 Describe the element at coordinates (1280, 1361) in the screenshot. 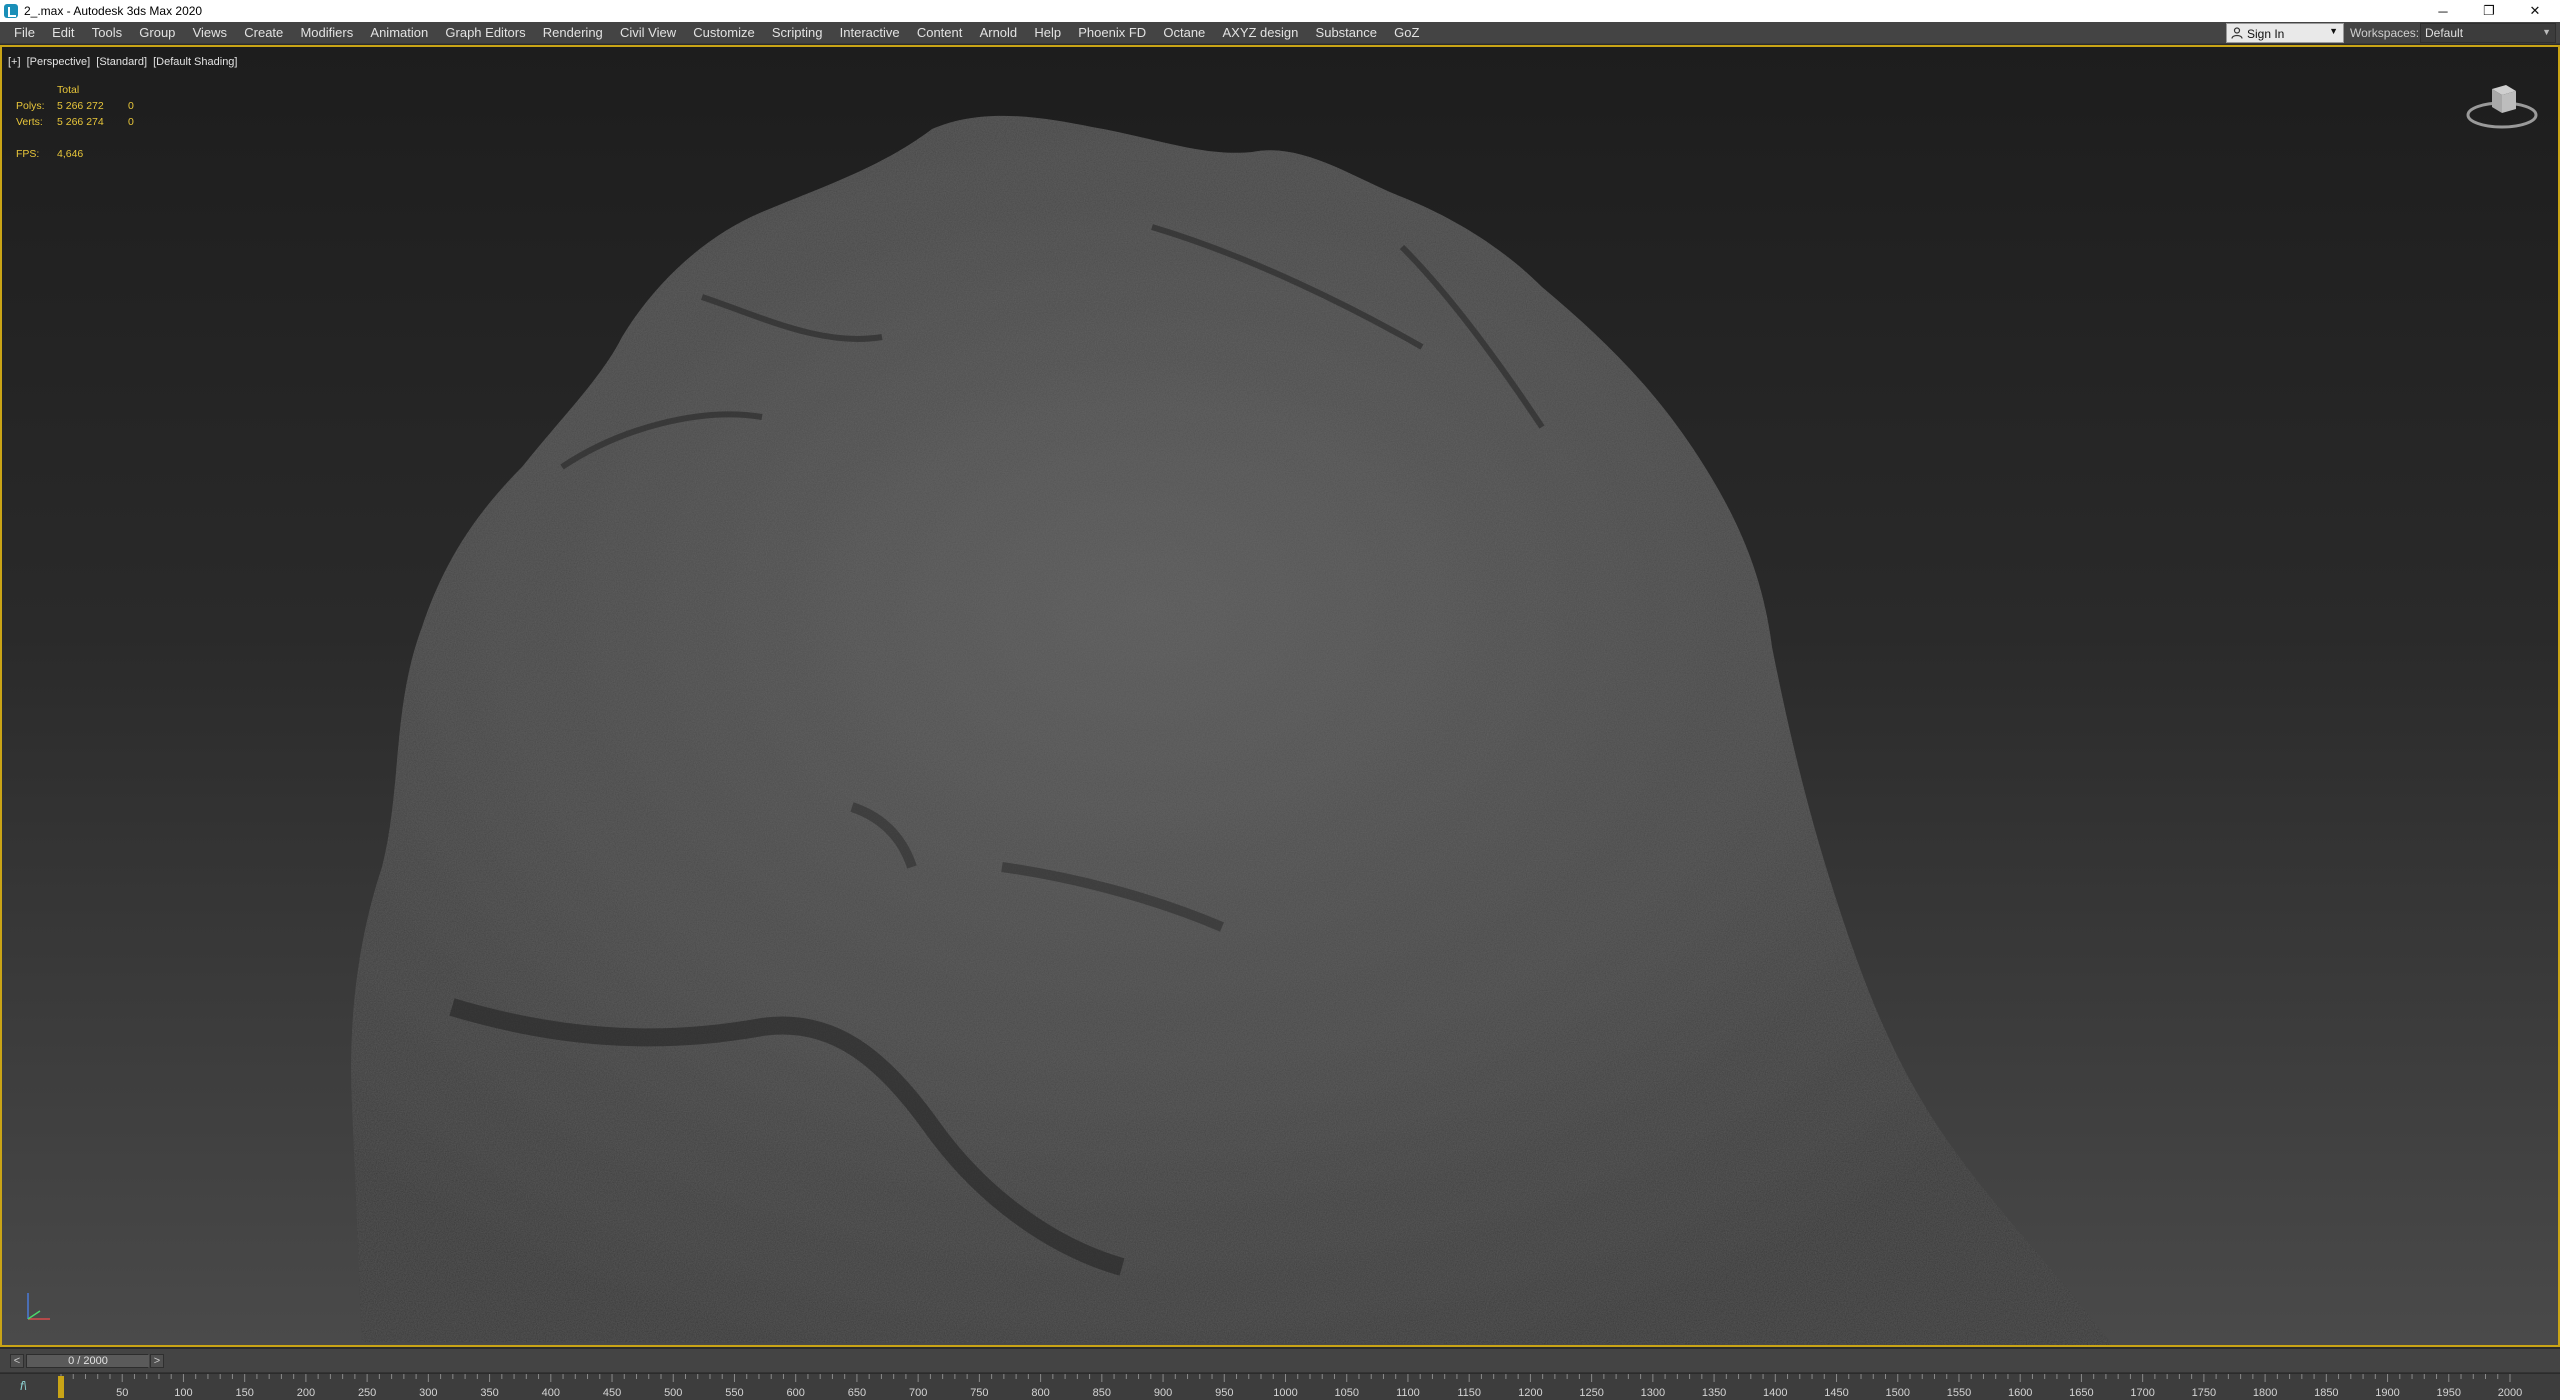

I see `time-slider-bar: < 0 / 2000 >` at that location.